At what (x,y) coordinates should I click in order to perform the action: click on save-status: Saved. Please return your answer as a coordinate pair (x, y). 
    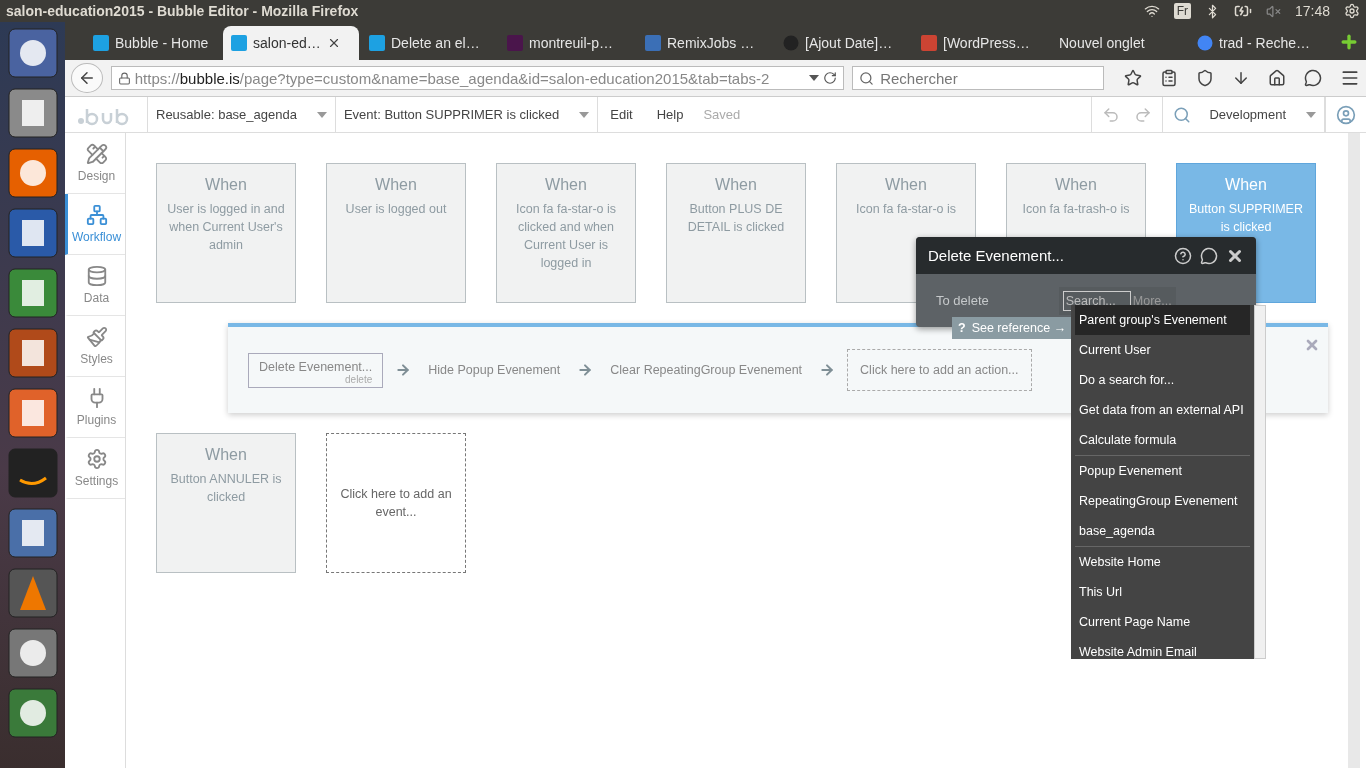
    Looking at the image, I should click on (722, 115).